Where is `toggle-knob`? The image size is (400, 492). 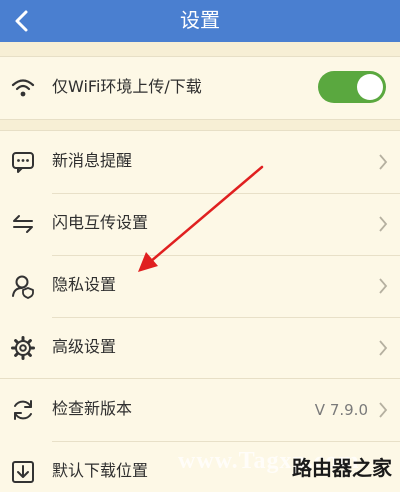 toggle-knob is located at coordinates (370, 87).